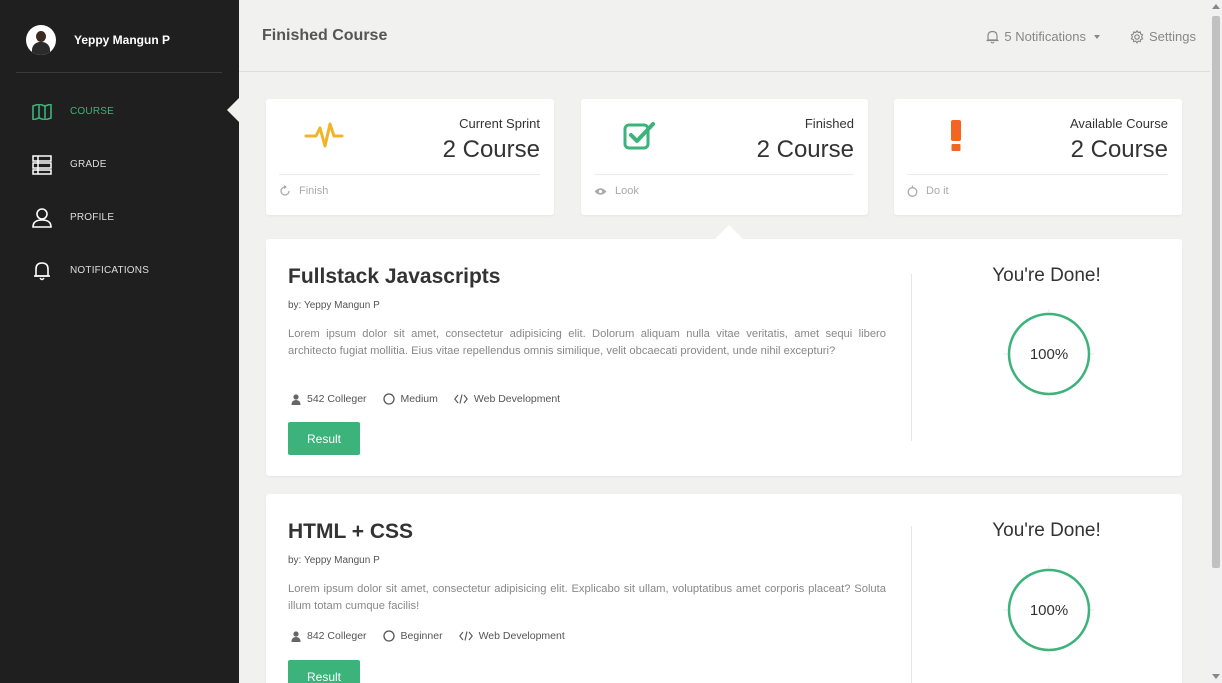 This screenshot has width=1222, height=683. I want to click on stat-footer-label: Do it, so click(937, 191).